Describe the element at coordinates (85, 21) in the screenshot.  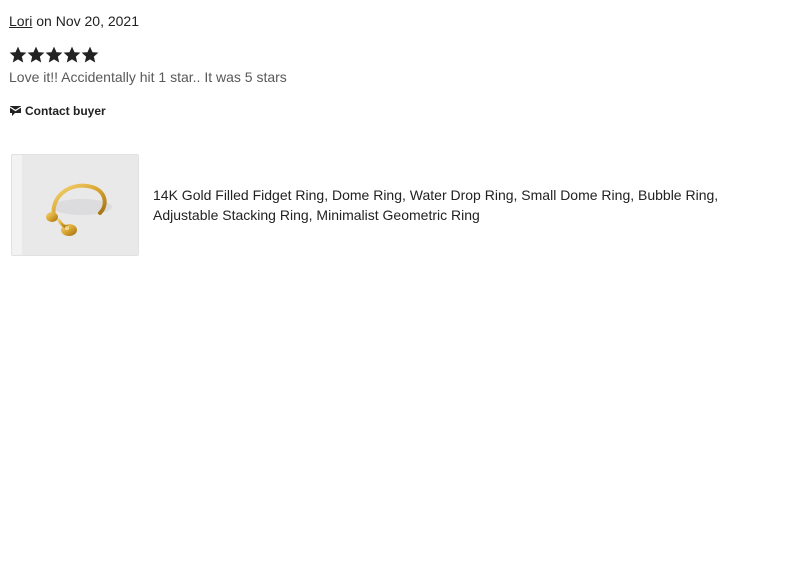
I see `review-date: on Nov 20, 2021` at that location.